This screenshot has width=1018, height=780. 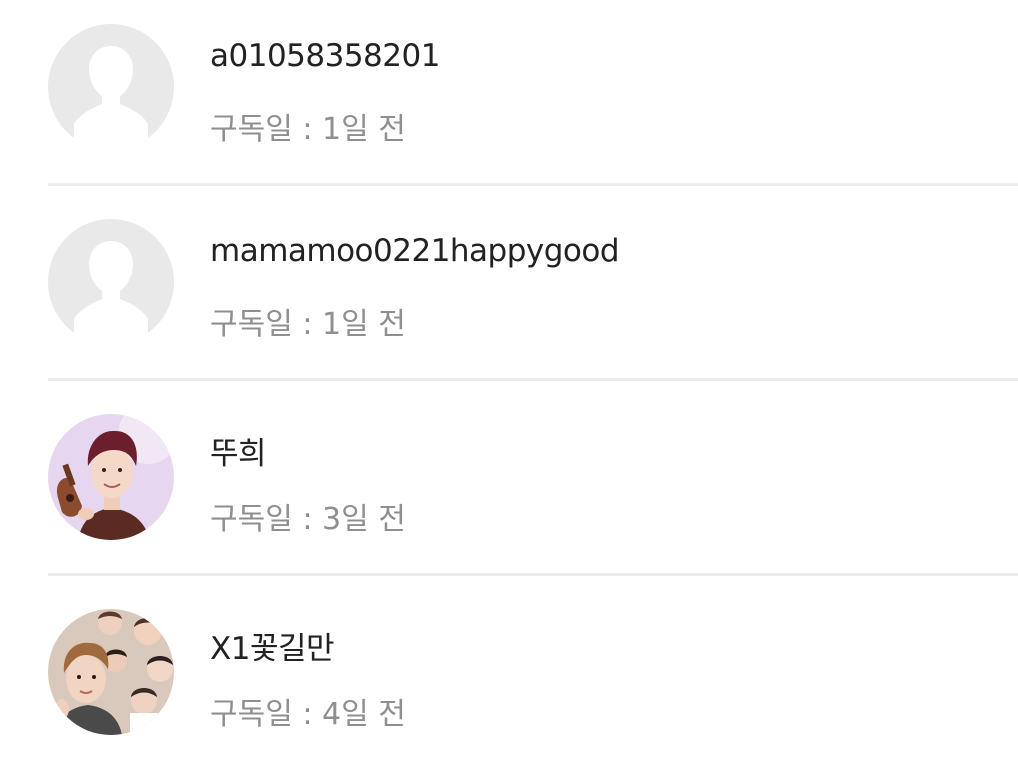 What do you see at coordinates (272, 645) in the screenshot?
I see `subscriber-name: X1꽃길만` at bounding box center [272, 645].